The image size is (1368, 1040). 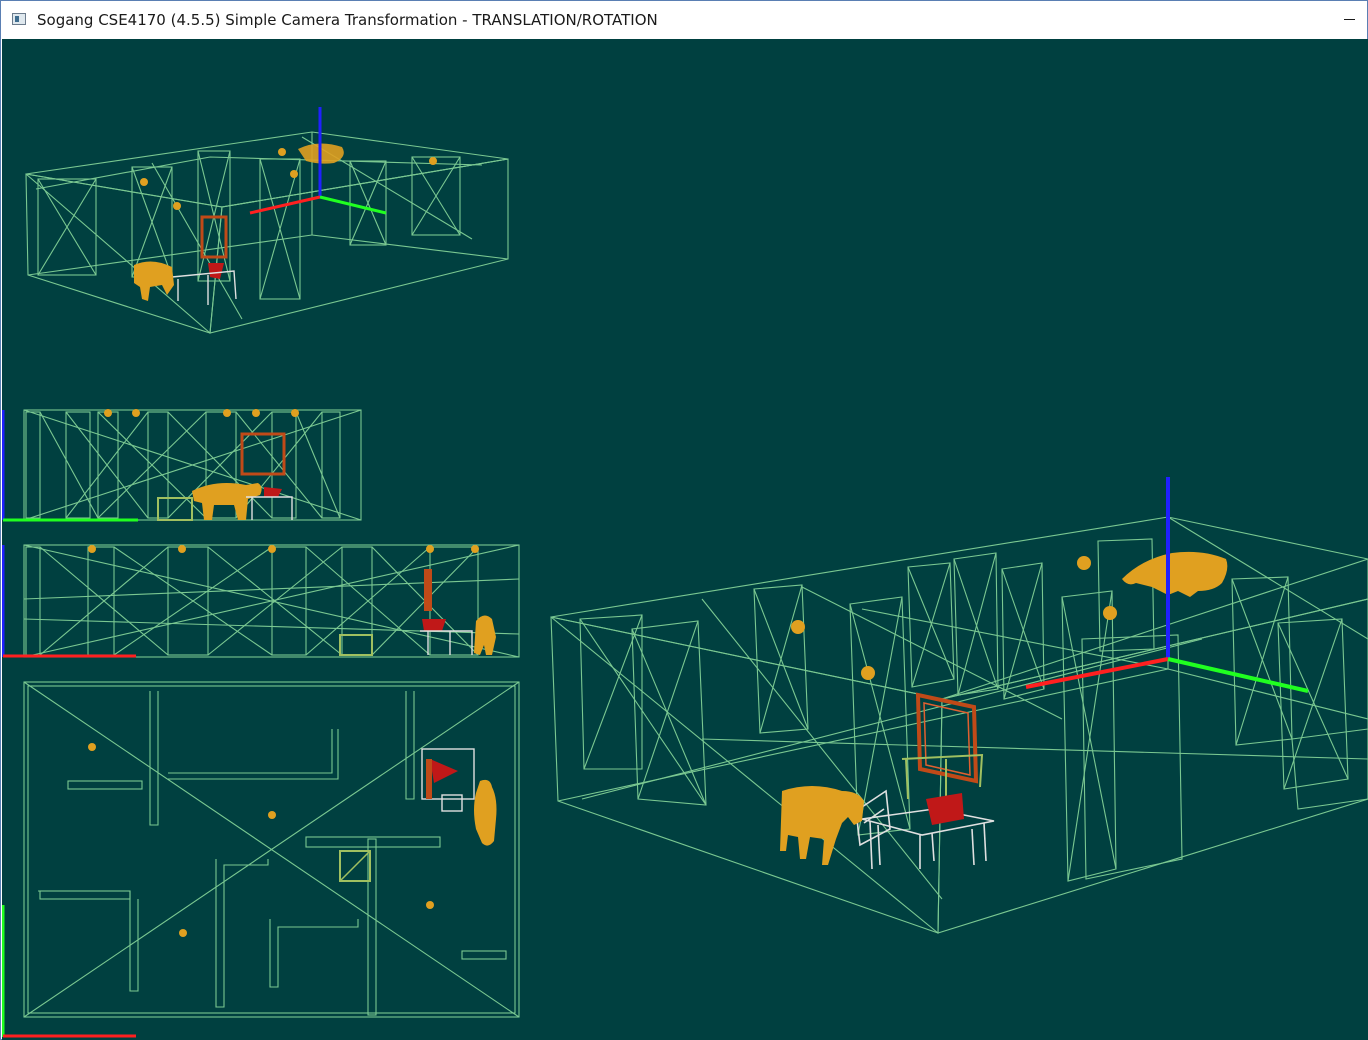 I want to click on top-objects, so click(x=292, y=840).